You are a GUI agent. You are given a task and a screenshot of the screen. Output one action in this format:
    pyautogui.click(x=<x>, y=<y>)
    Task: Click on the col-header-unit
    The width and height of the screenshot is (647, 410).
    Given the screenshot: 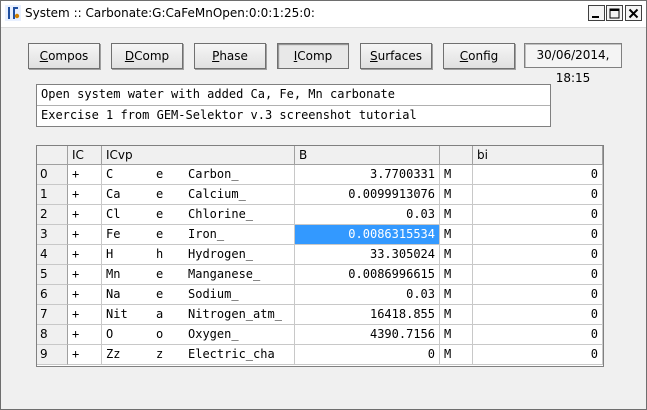 What is the action you would take?
    pyautogui.click(x=456, y=155)
    